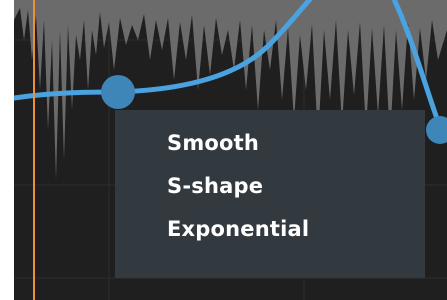  Describe the element at coordinates (270, 229) in the screenshot. I see `menu-item-exponential: Exponential` at that location.